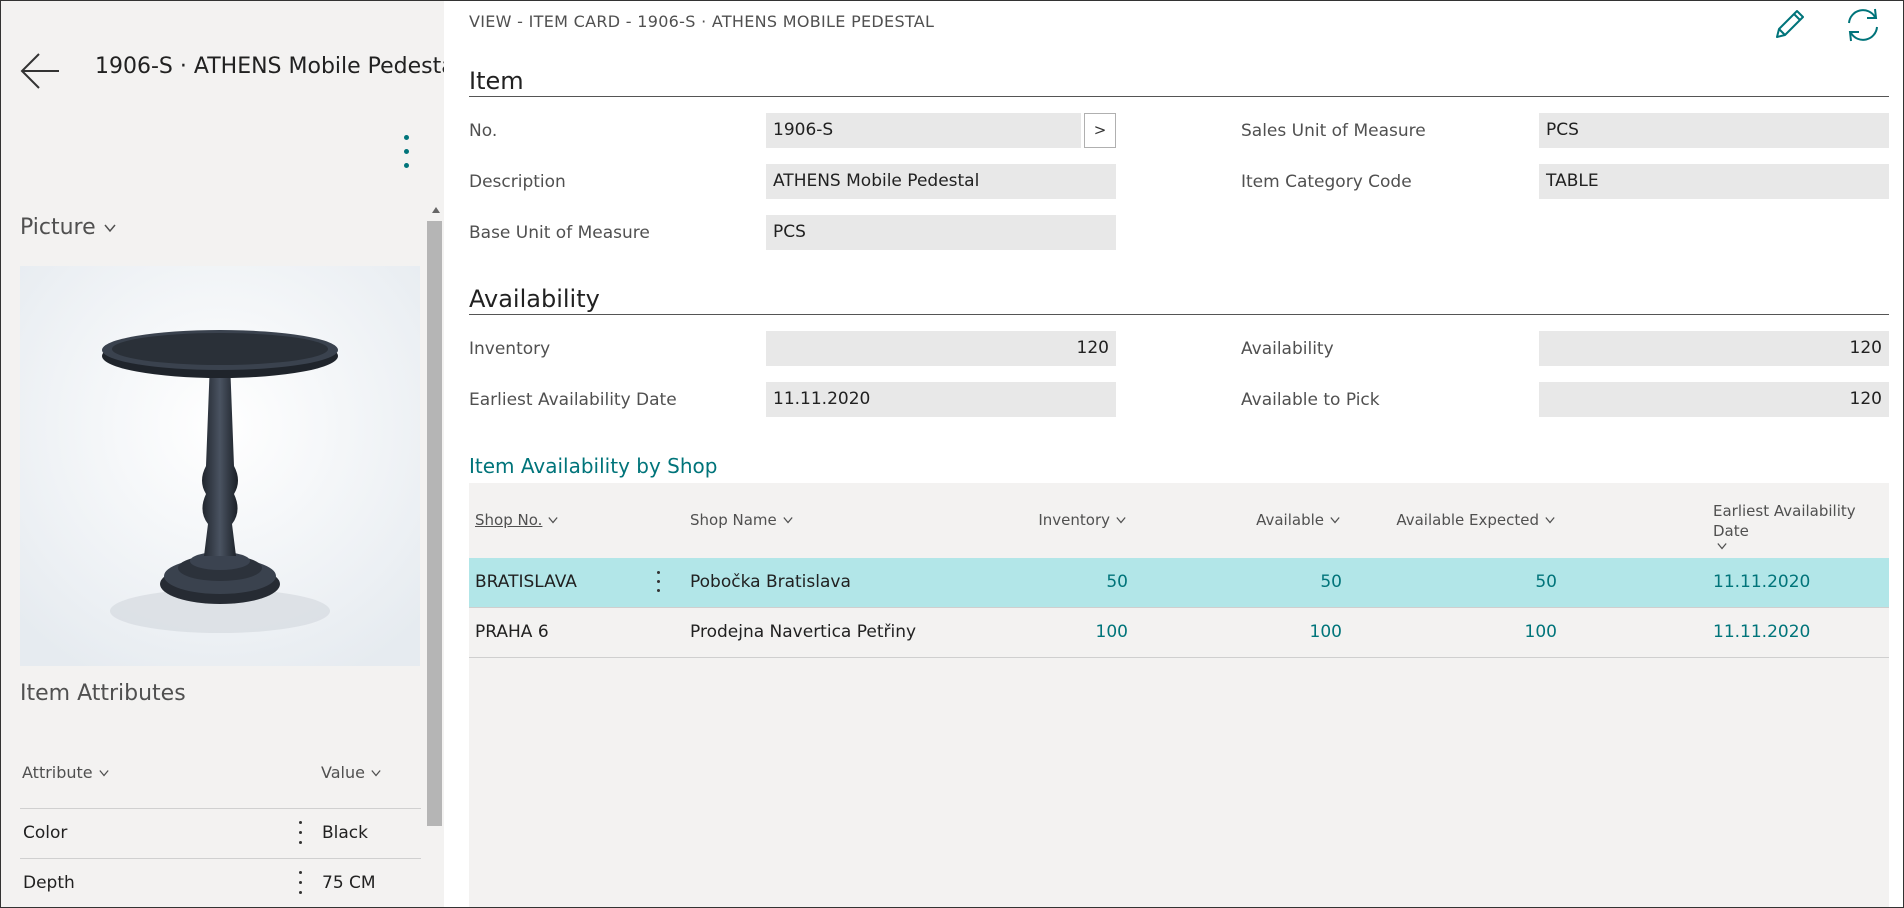 Image resolution: width=1904 pixels, height=908 pixels. I want to click on inventory-field: 120, so click(941, 348).